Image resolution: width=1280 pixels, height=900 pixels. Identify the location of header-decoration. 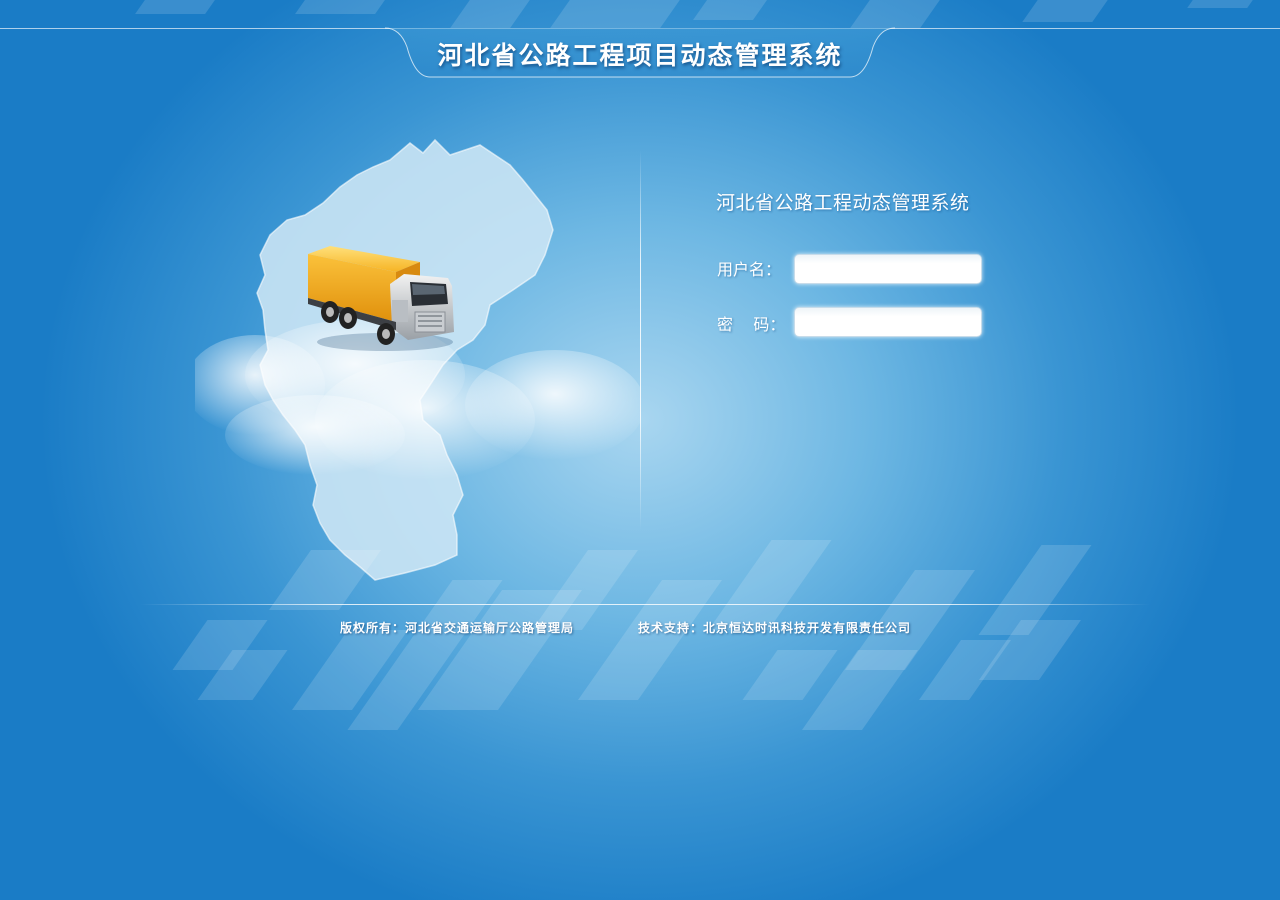
(640, 14).